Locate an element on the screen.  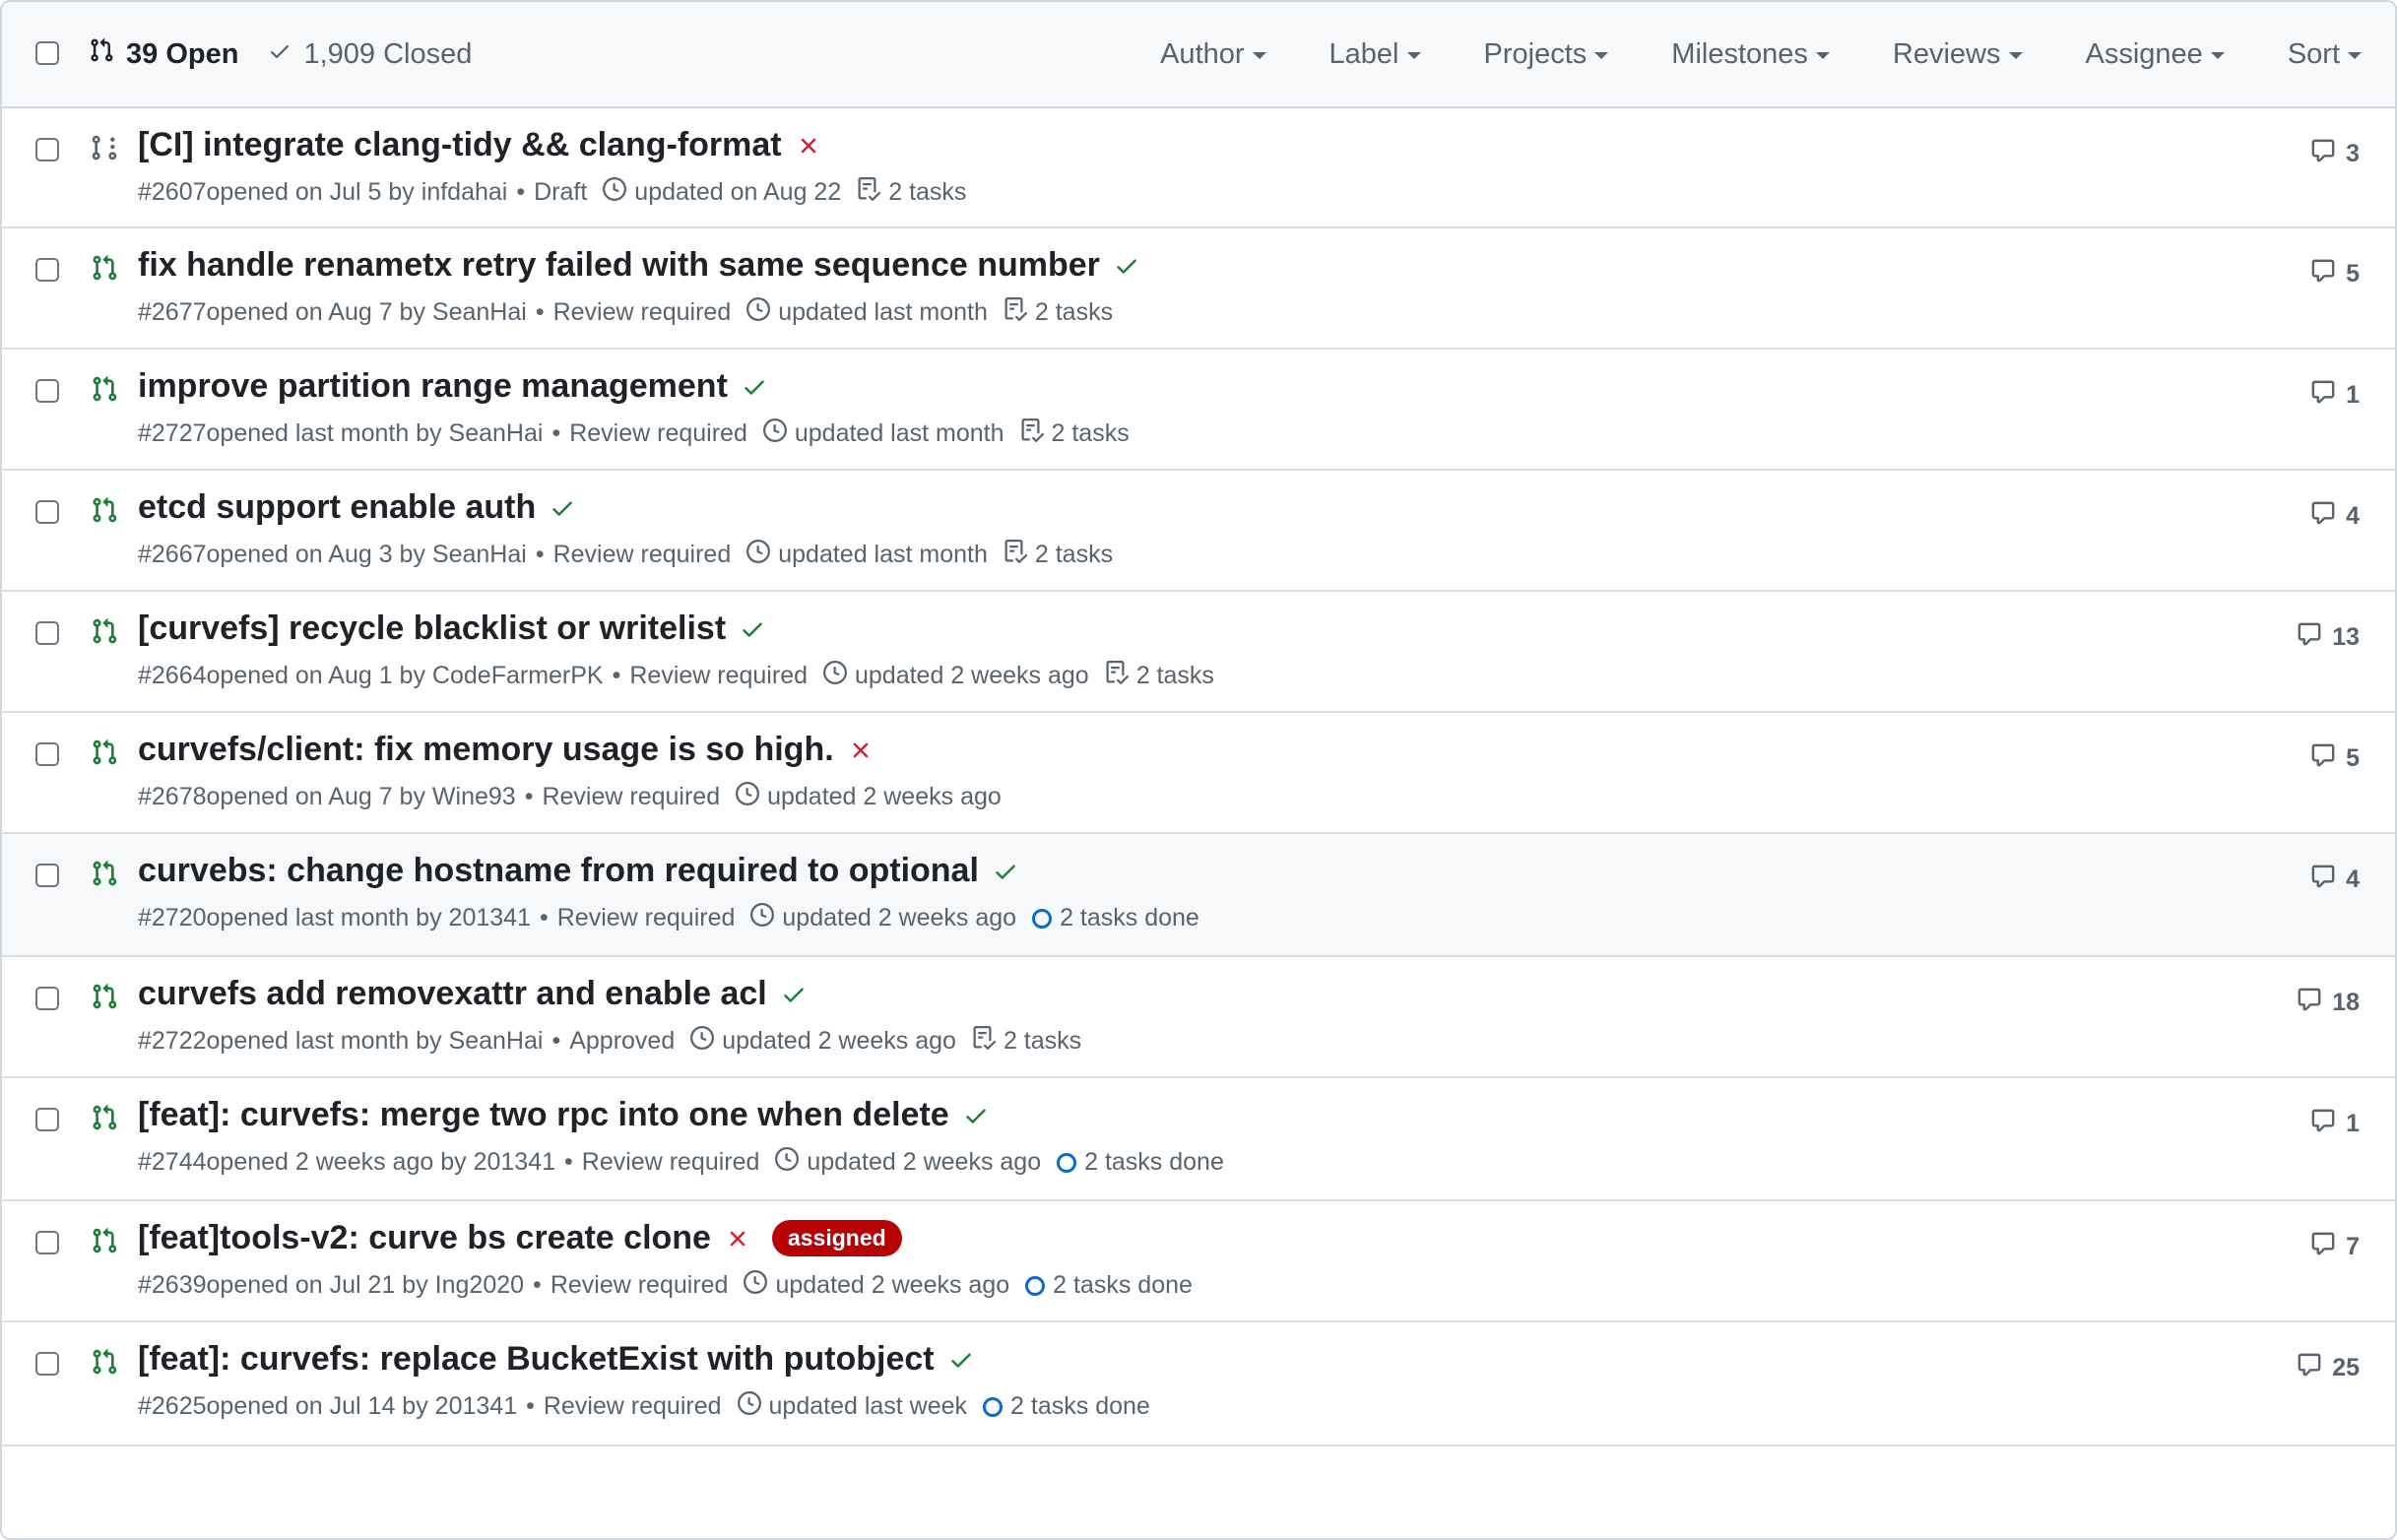
pr-number: #2727 is located at coordinates (172, 433).